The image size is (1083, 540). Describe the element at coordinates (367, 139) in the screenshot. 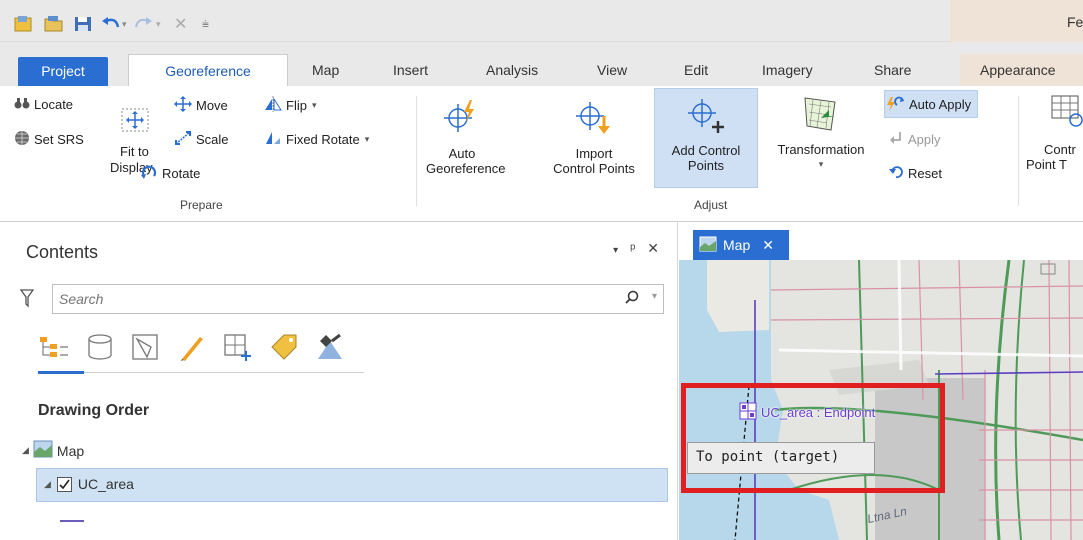

I see `fixed-rotate-dropdown-icon: ▾` at that location.